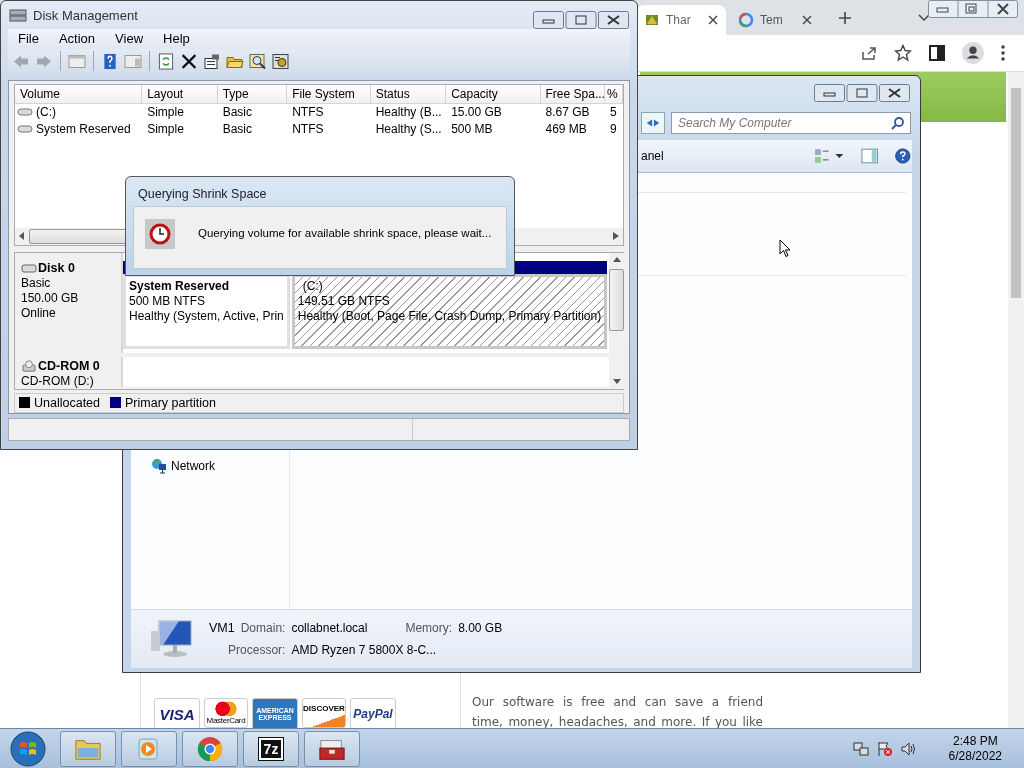  Describe the element at coordinates (785, 248) in the screenshot. I see `mouse-pointer` at that location.